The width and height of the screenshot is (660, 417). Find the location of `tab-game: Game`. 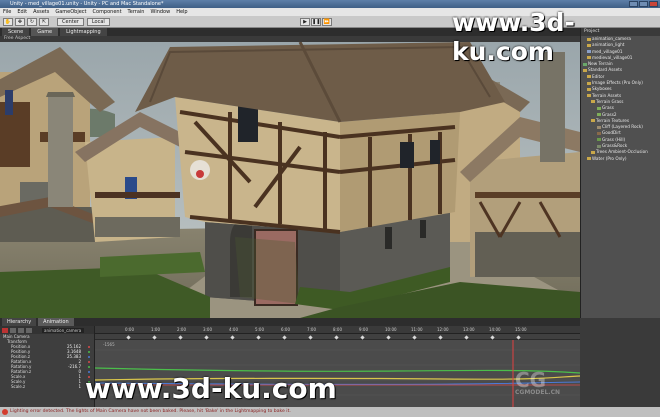

tab-game: Game is located at coordinates (45, 32).